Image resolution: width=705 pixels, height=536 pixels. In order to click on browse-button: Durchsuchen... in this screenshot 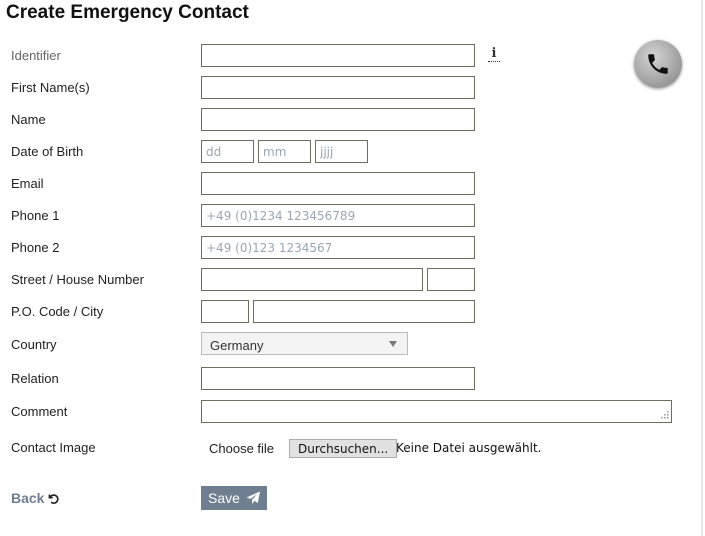, I will do `click(343, 448)`.